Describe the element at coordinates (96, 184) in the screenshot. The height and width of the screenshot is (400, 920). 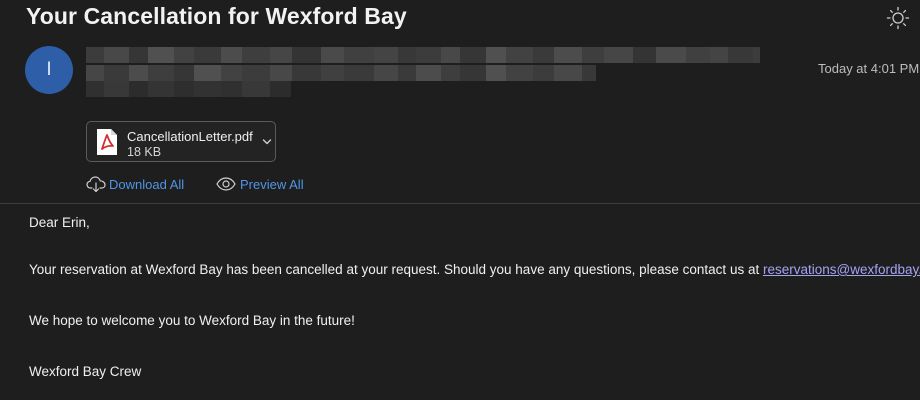
I see `cloud-download-icon` at that location.